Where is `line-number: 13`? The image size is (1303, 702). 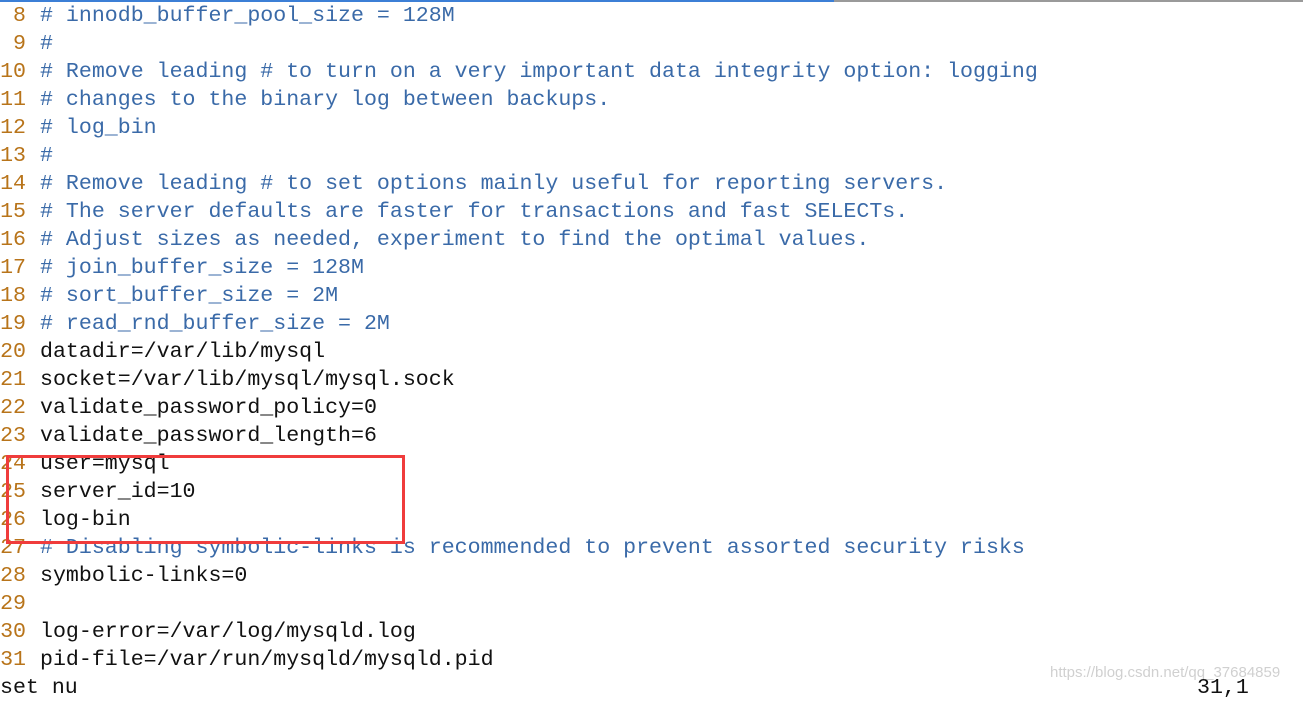
line-number: 13 is located at coordinates (13, 156).